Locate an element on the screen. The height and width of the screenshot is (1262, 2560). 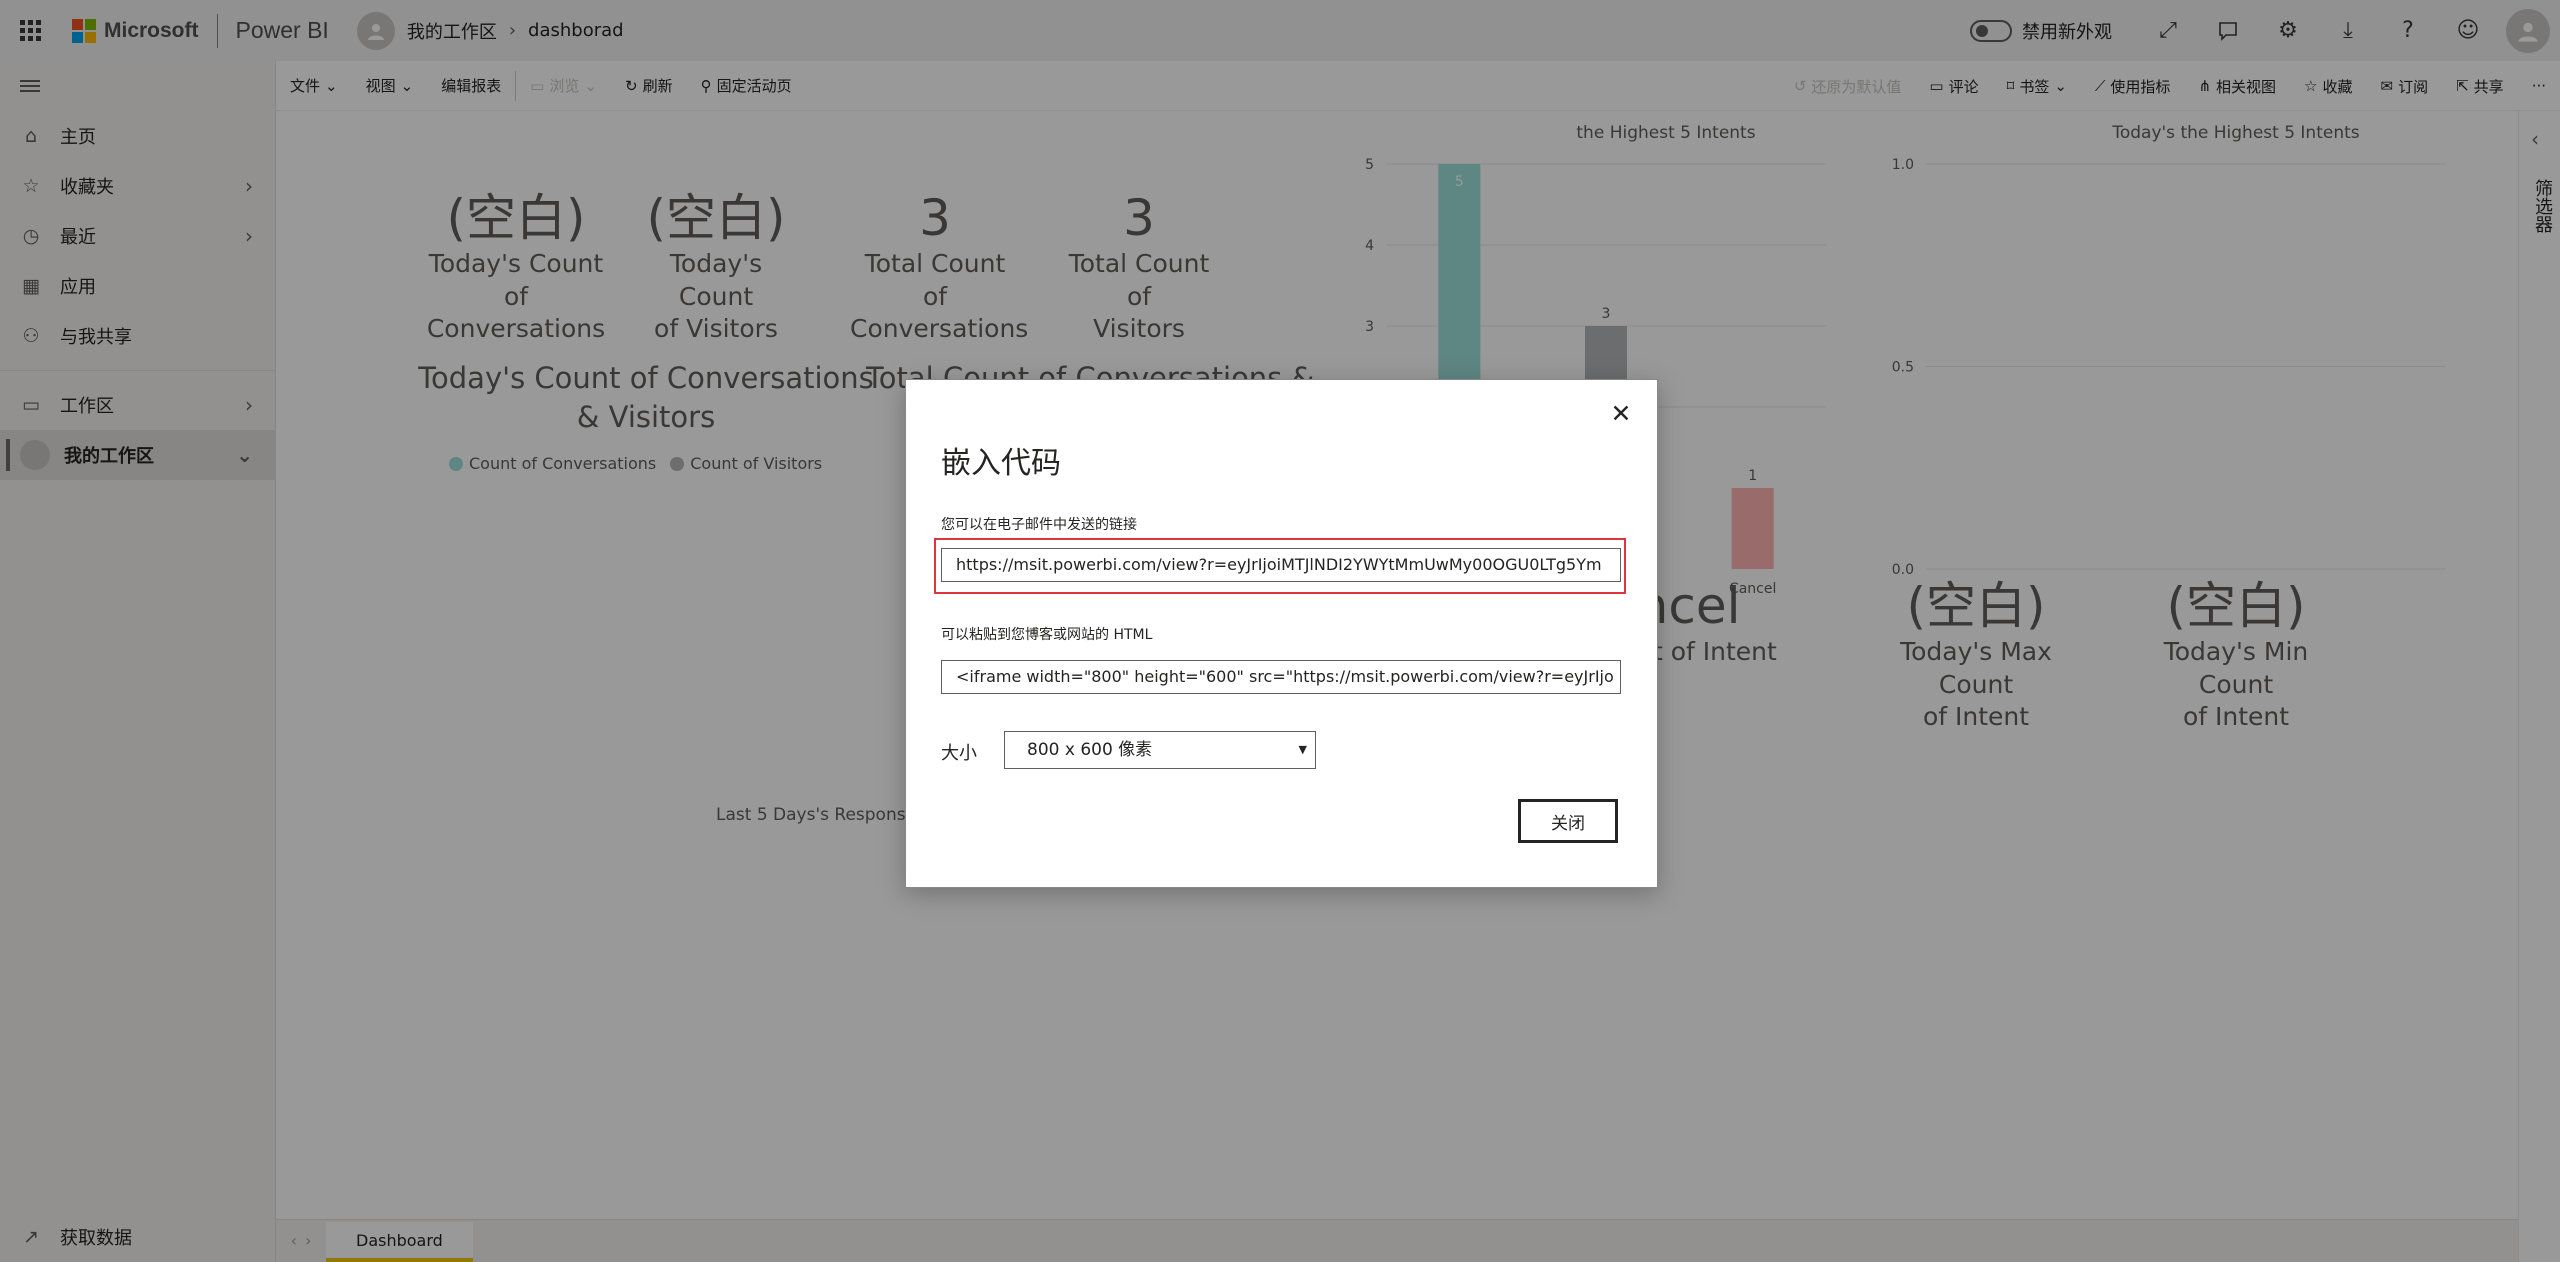
caret-down-icon: ▼ is located at coordinates (1302, 749).